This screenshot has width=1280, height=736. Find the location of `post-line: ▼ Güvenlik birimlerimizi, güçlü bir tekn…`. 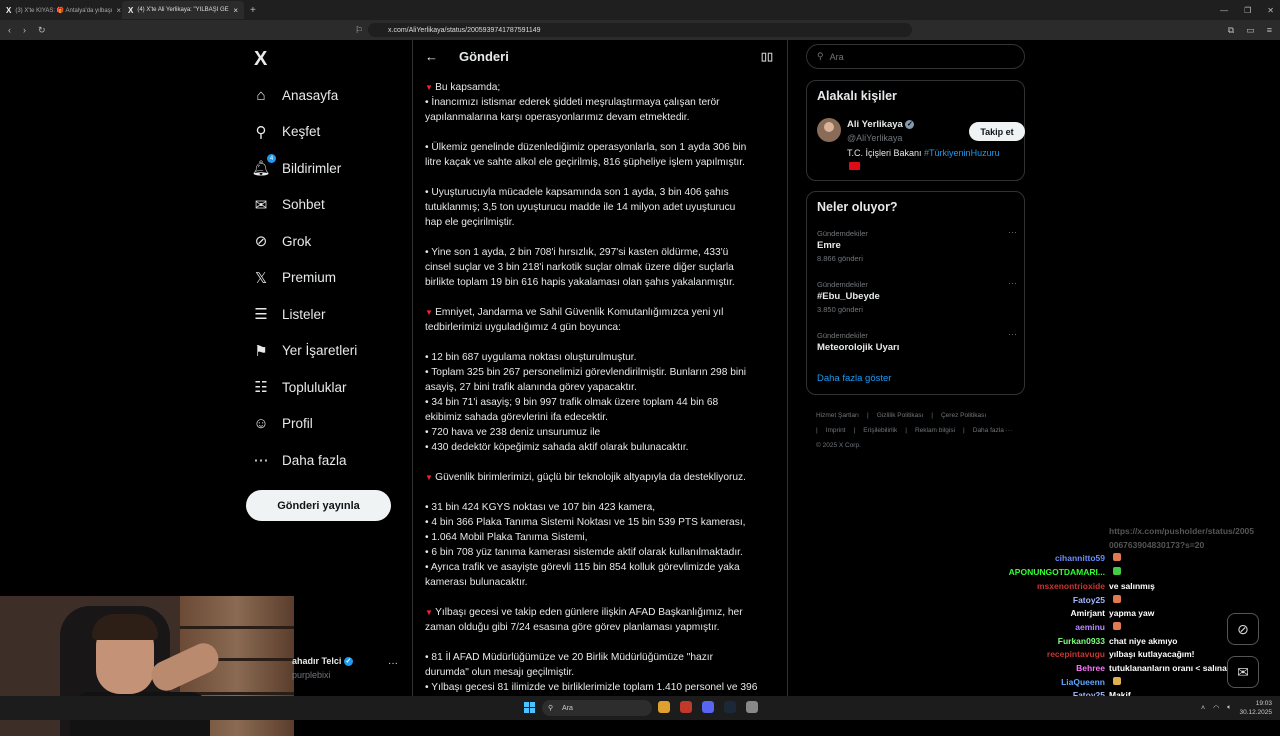

post-line: ▼ Güvenlik birimlerimizi, güçlü bir tekn… is located at coordinates (585, 477).